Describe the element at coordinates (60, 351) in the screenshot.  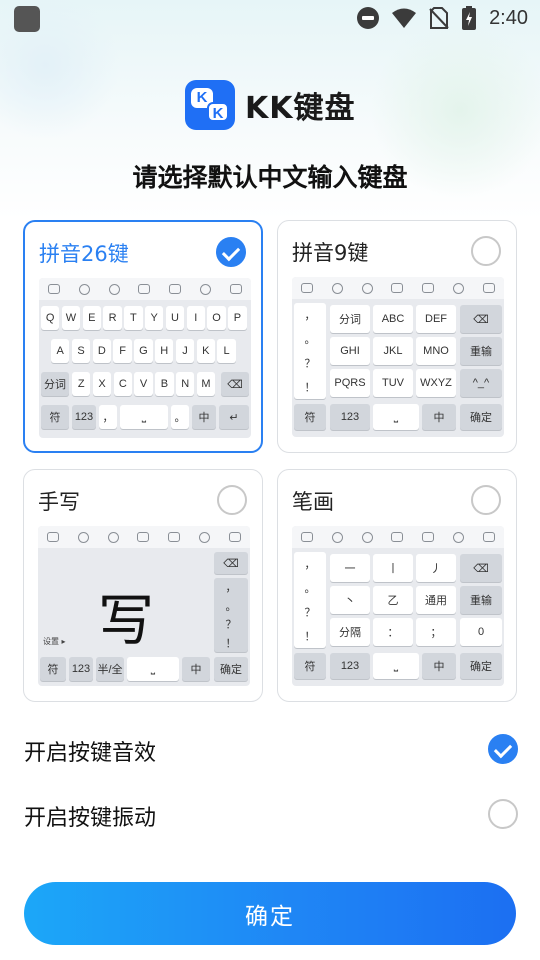
I see `keyboard-key: A` at that location.